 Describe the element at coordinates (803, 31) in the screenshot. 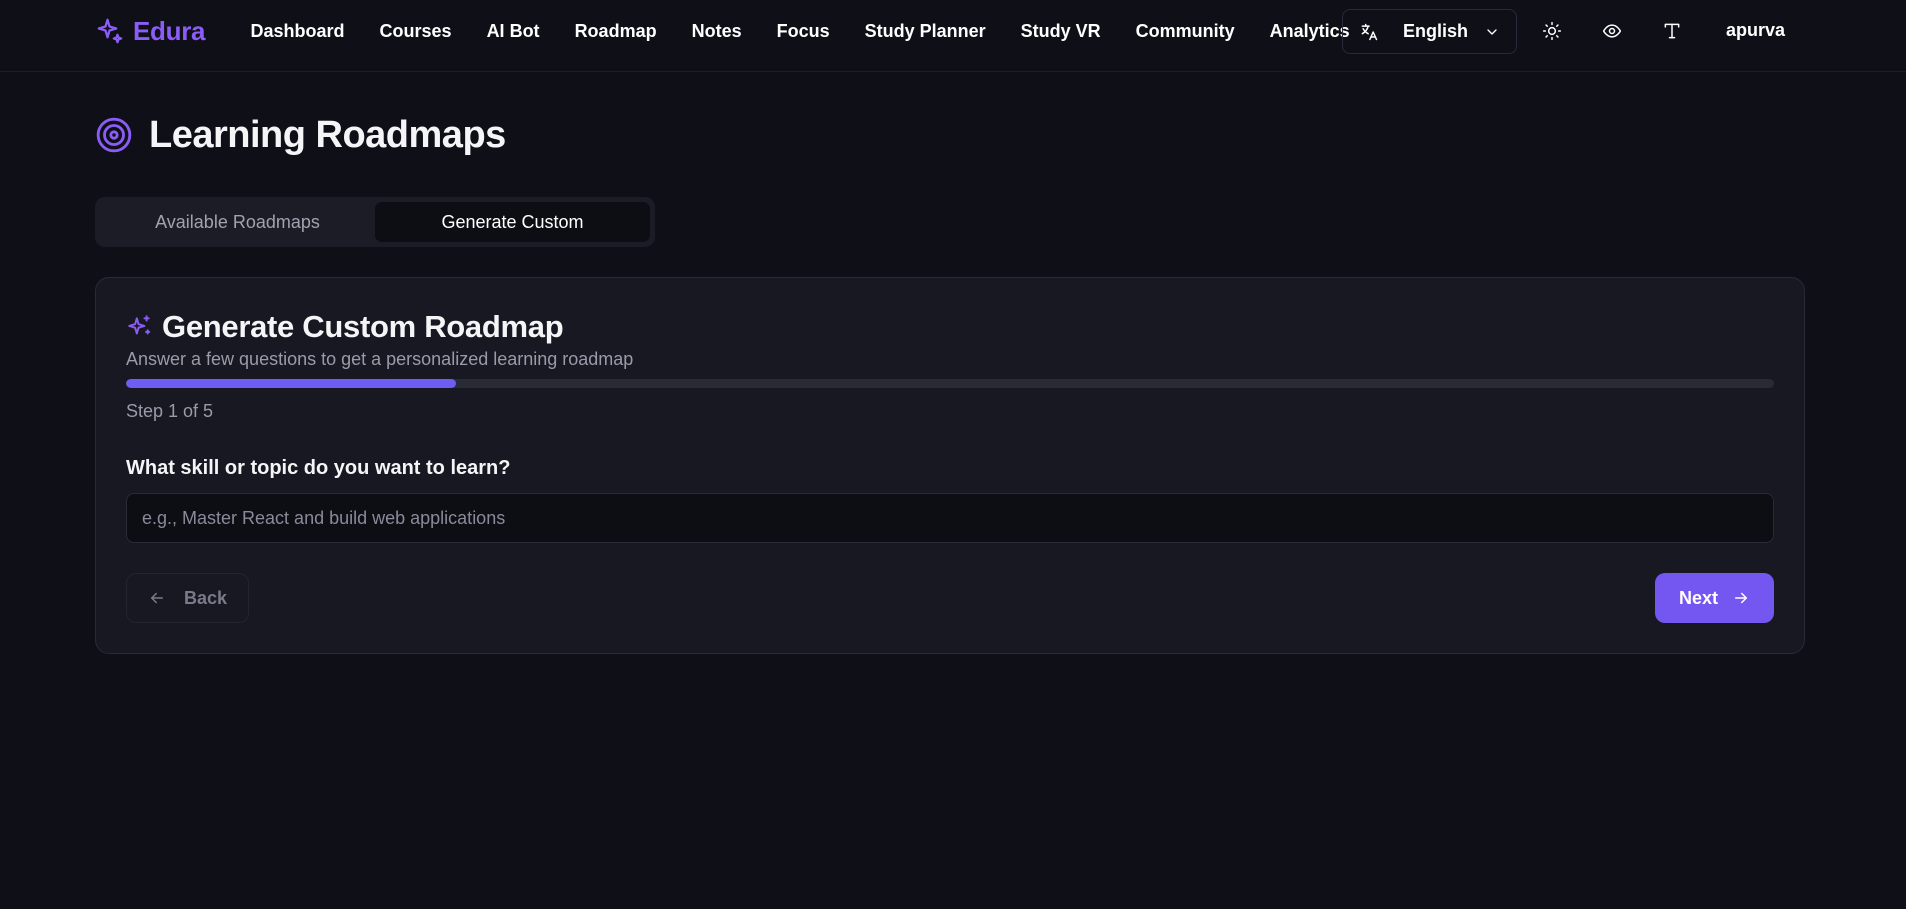

I see `nav-link-focus: Focus` at that location.